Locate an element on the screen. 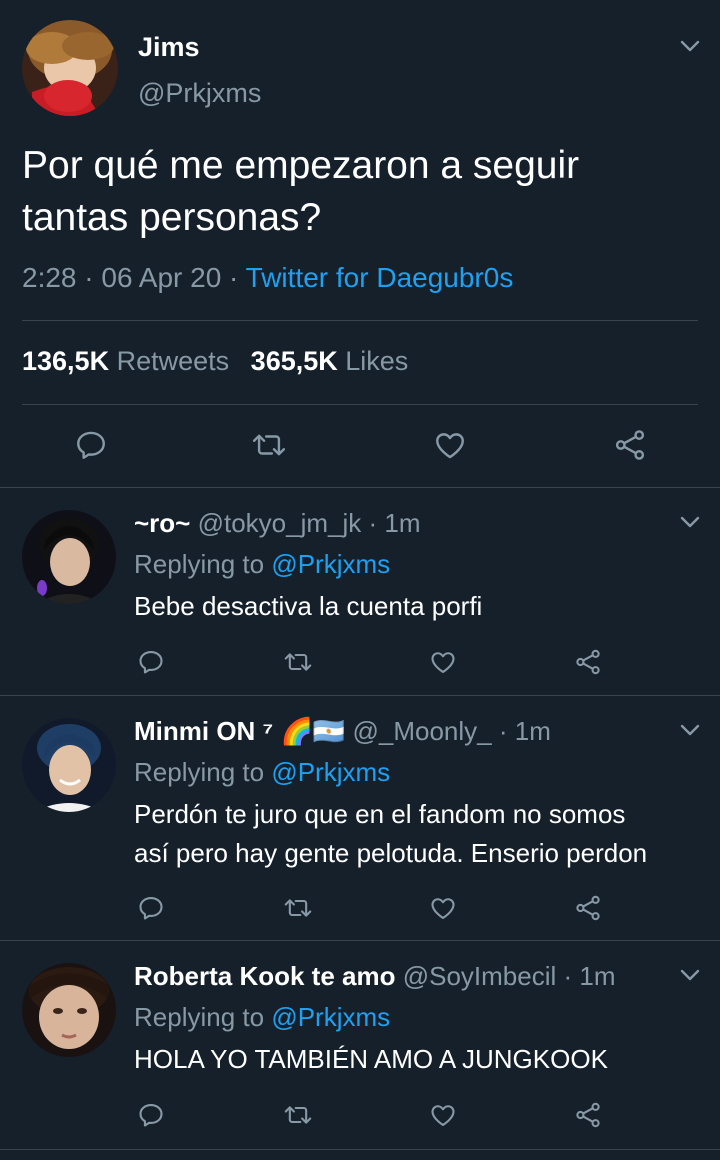  reply-text: HOLA YO TAMBIÉN AMO A JUNGKOOK is located at coordinates (371, 1059).